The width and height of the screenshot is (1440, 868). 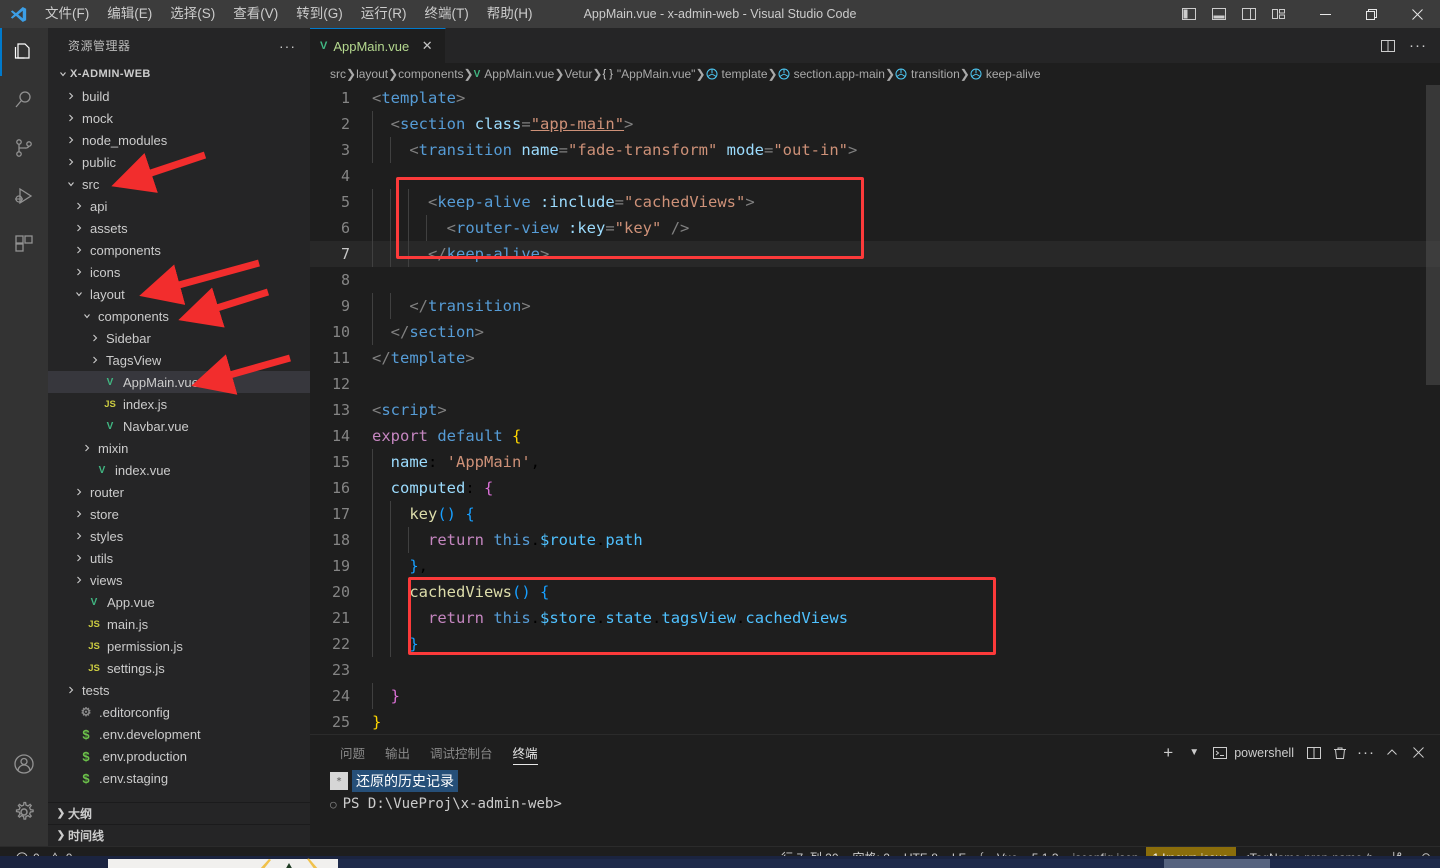 I want to click on code-line: 5 <keep-alive :include="cachedViews">, so click(x=875, y=202).